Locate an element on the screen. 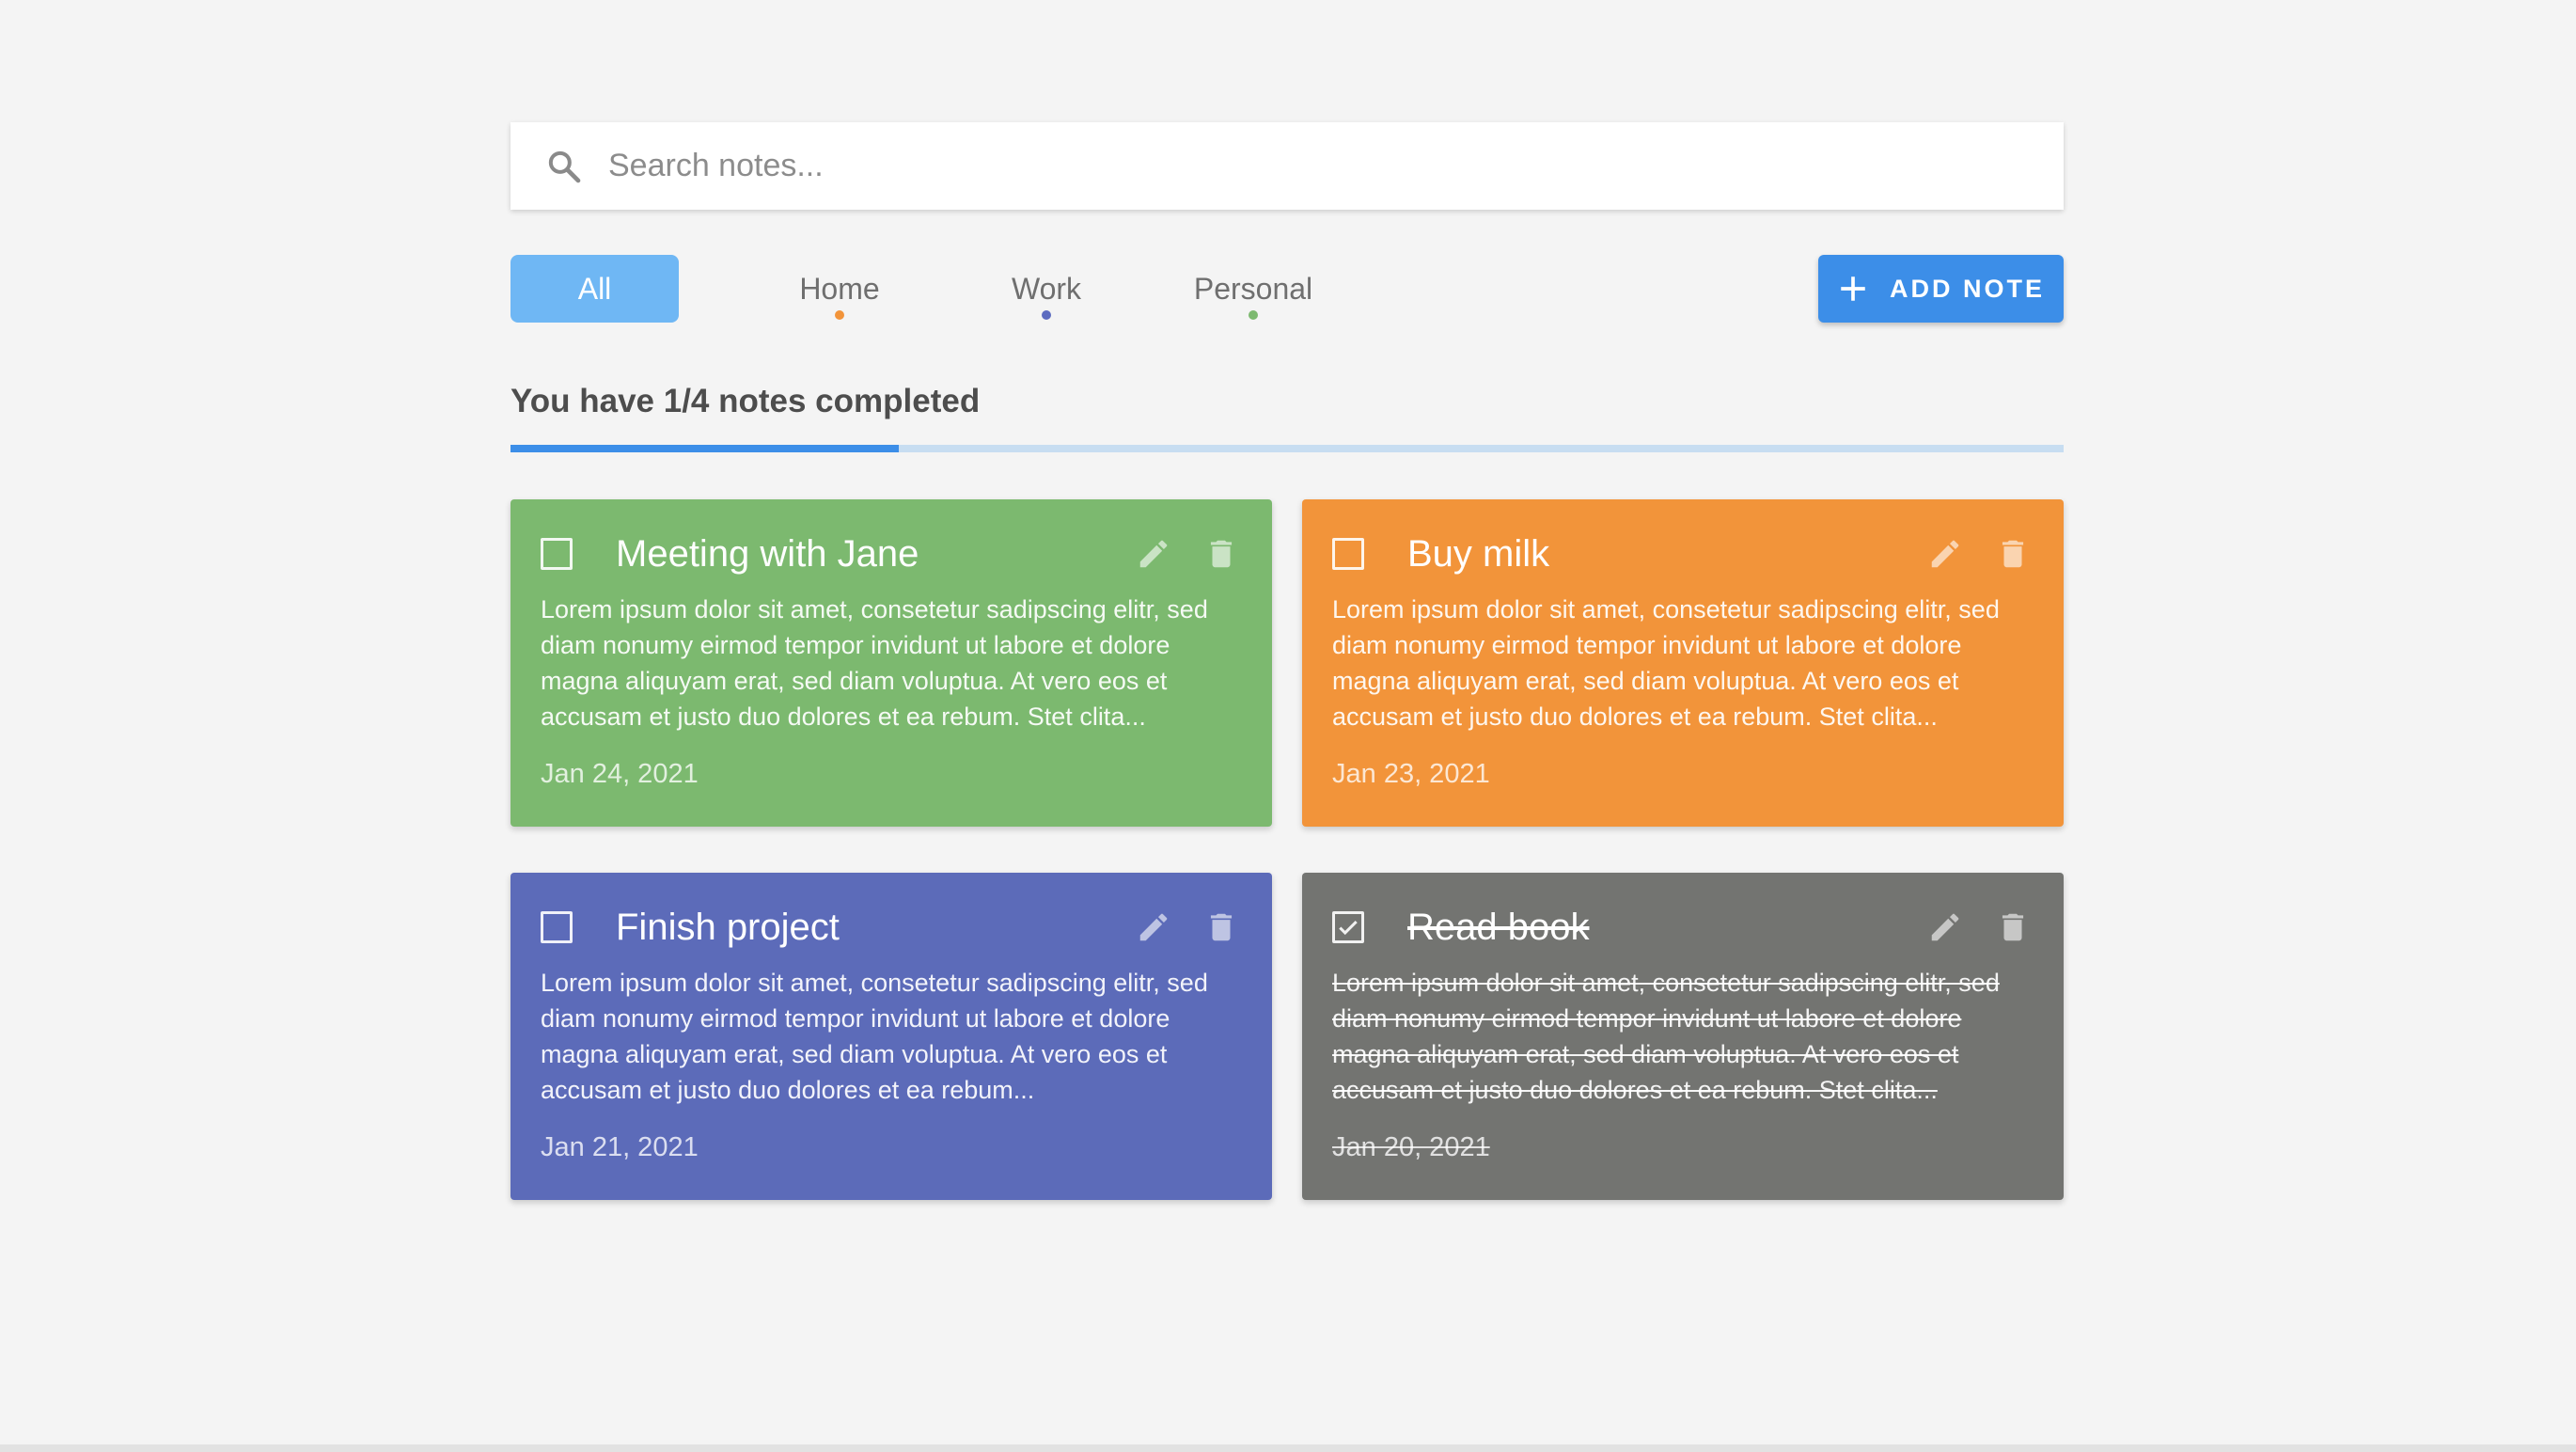  note-header: Finish project is located at coordinates (892, 927).